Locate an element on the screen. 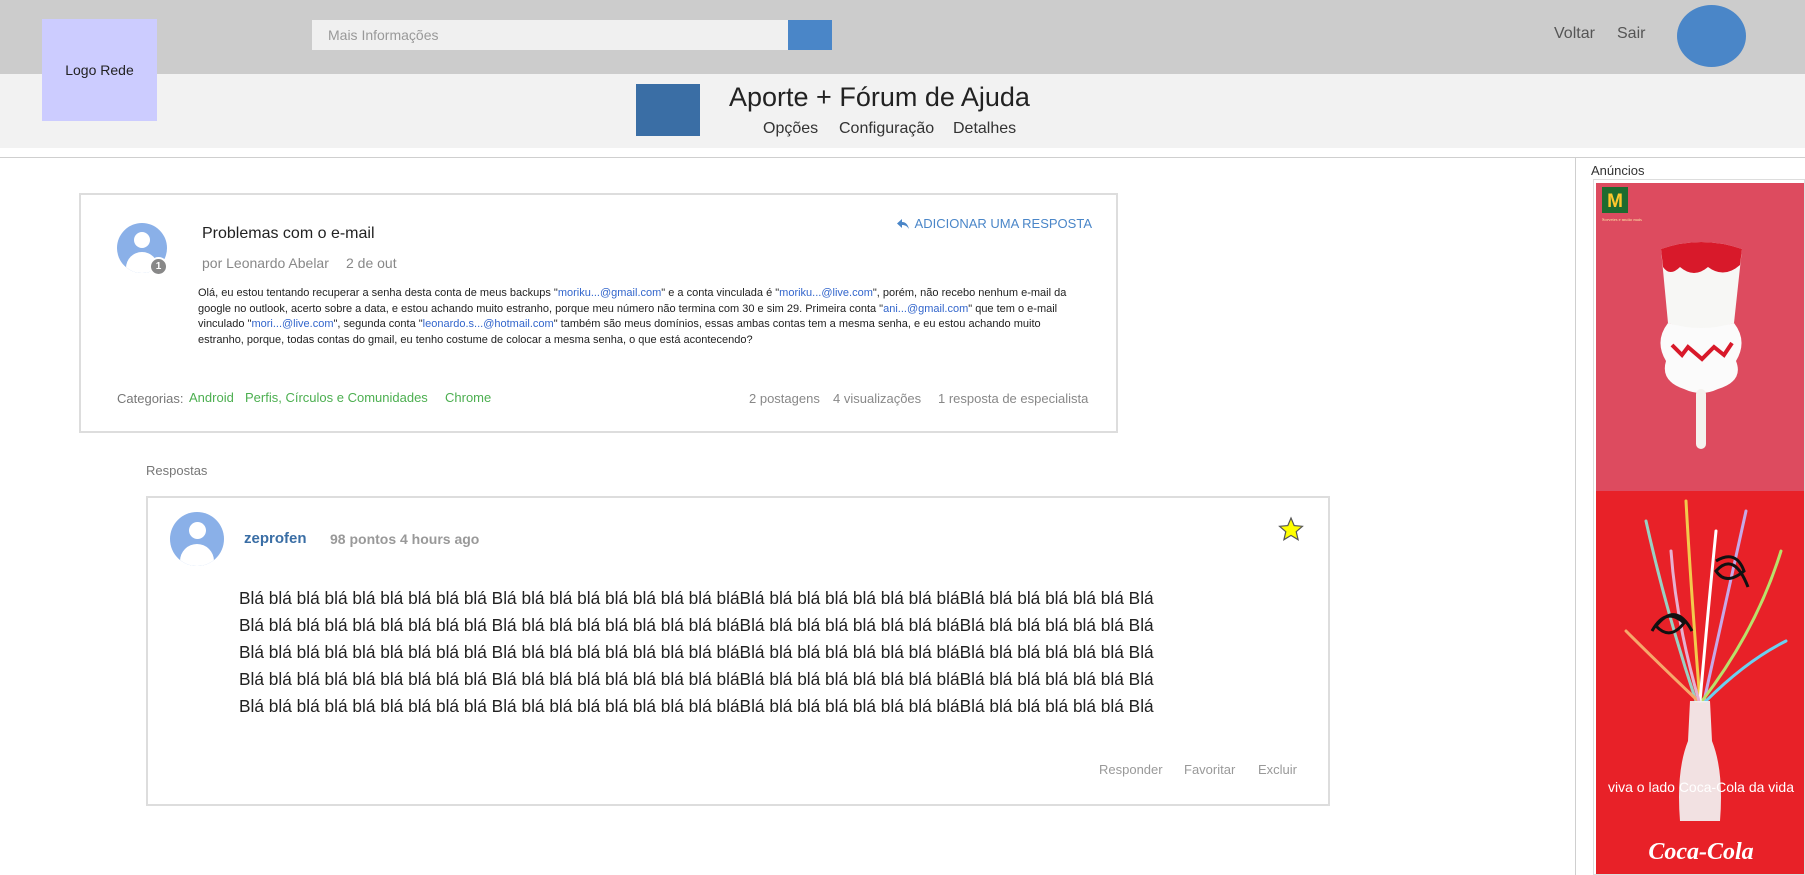 The width and height of the screenshot is (1805, 875). nav-configuration: Configuração is located at coordinates (886, 129).